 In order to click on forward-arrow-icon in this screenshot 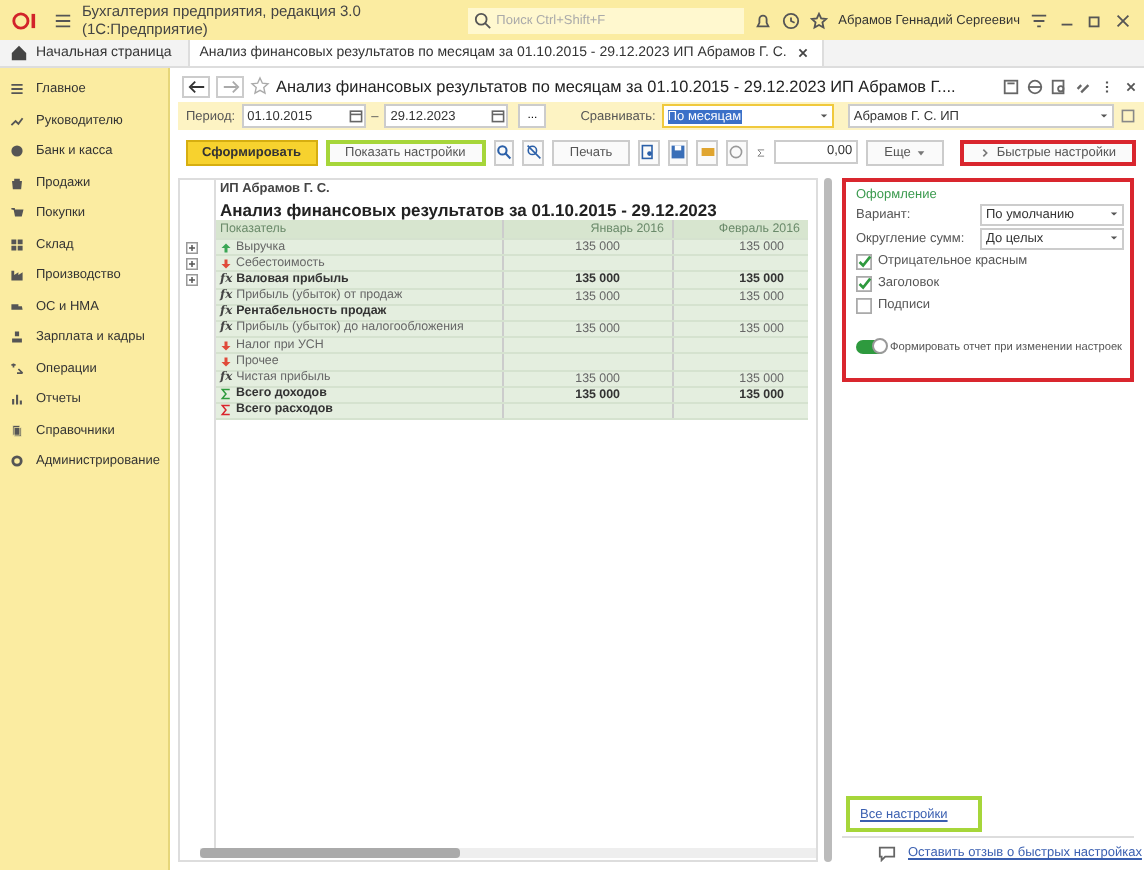, I will do `click(230, 86)`.